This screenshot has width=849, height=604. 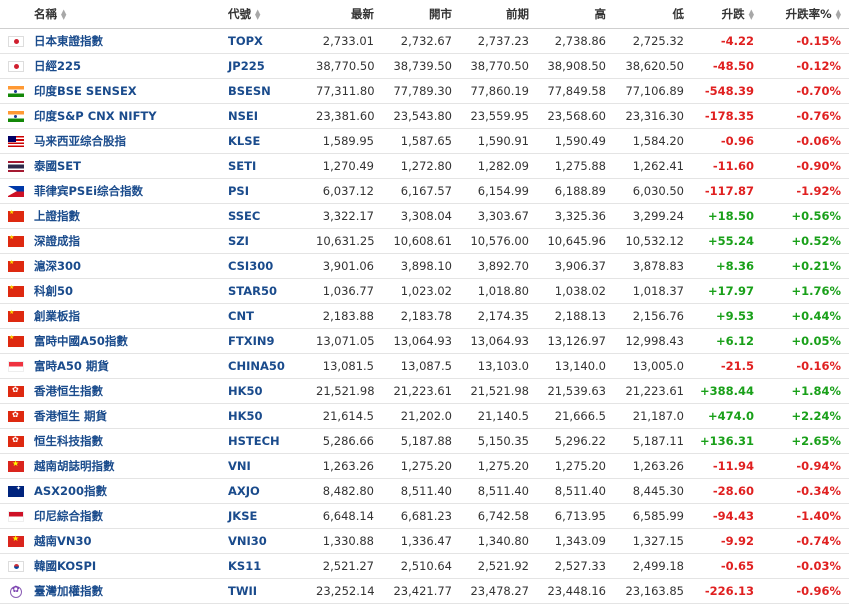 What do you see at coordinates (74, 466) in the screenshot?
I see `index-name-link: 越南胡誌明指數` at bounding box center [74, 466].